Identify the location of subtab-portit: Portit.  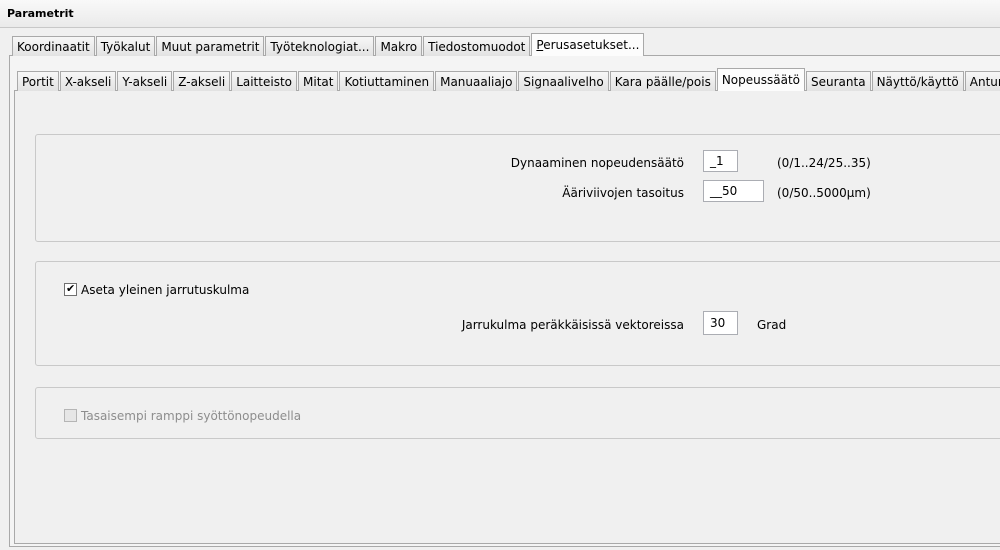
(38, 81).